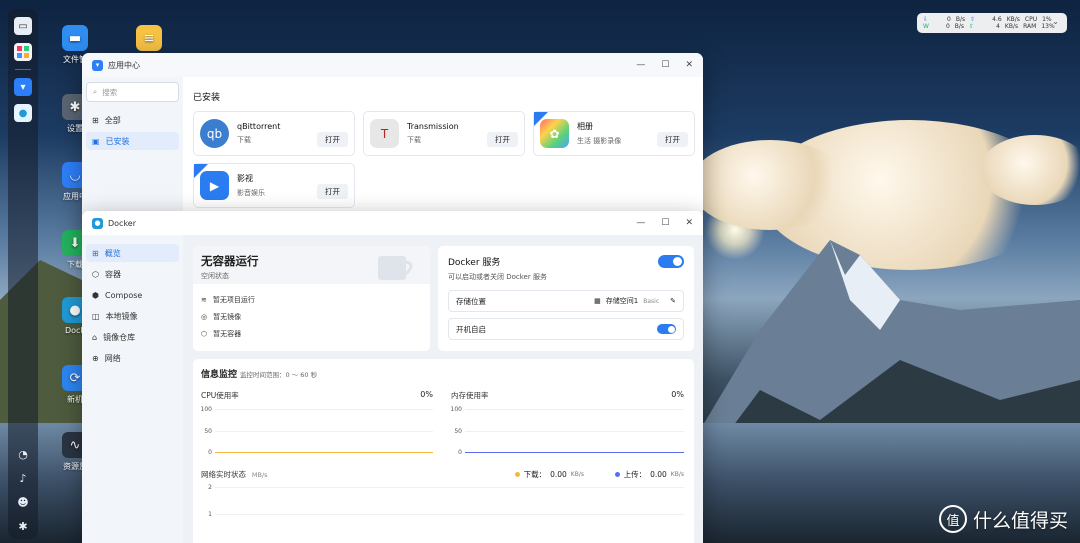 The height and width of the screenshot is (543, 1080). I want to click on status-icon: ◔, so click(23, 454).